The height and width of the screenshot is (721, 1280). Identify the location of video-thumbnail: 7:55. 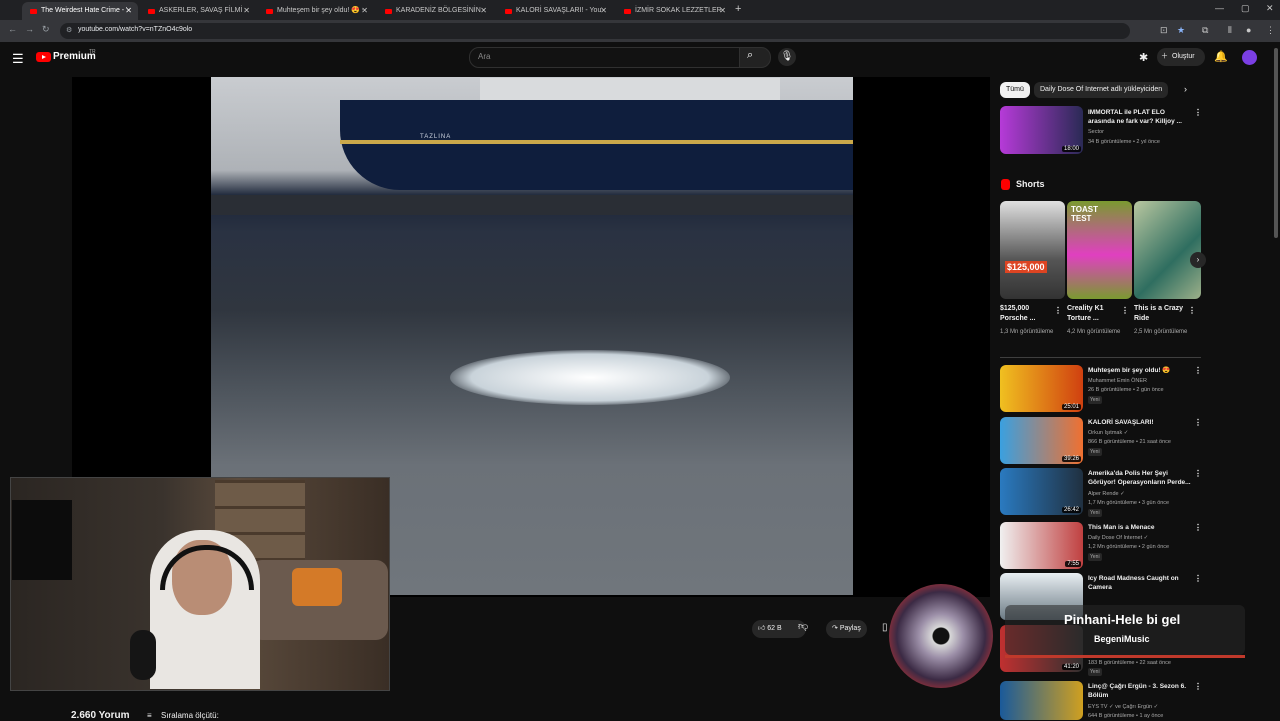
(1041, 545).